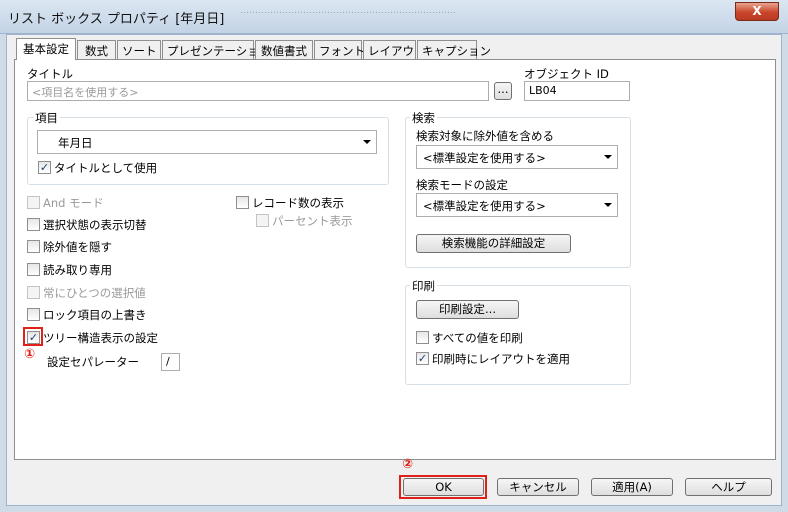  I want to click on hide-excluded-label: 除外値を隠す, so click(77, 247).